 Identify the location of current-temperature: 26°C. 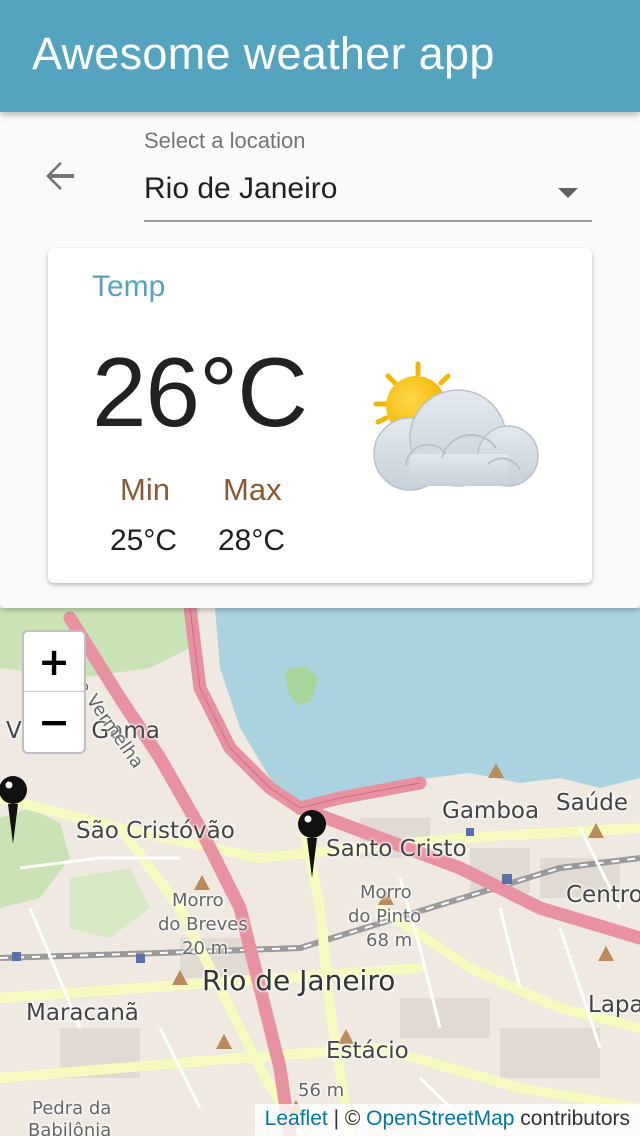
(200, 392).